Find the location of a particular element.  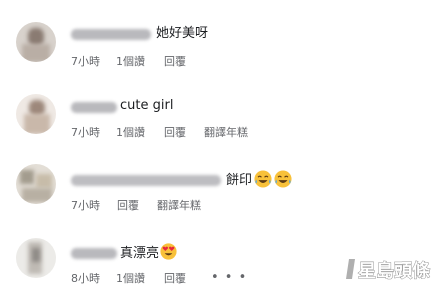

watermark-logo: 星島頭條 is located at coordinates (388, 269).